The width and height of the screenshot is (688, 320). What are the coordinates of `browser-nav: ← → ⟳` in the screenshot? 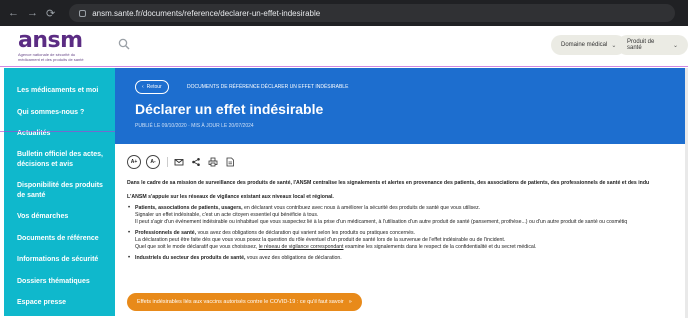 It's located at (31, 13).